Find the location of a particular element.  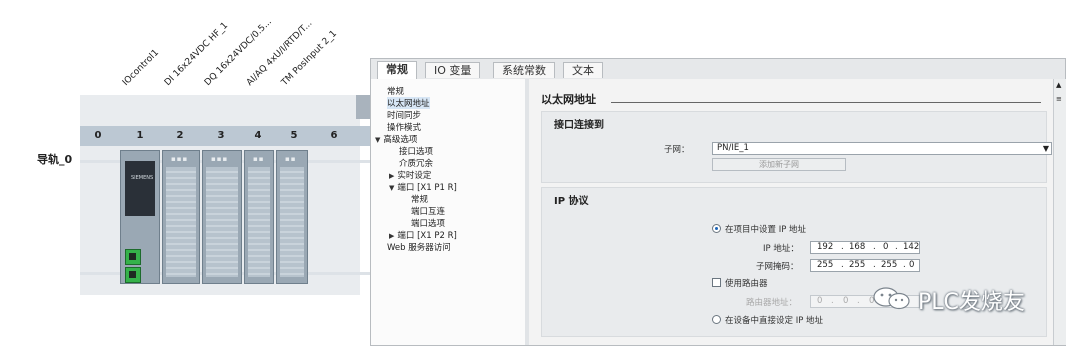

slot-number: 3 is located at coordinates (221, 135).